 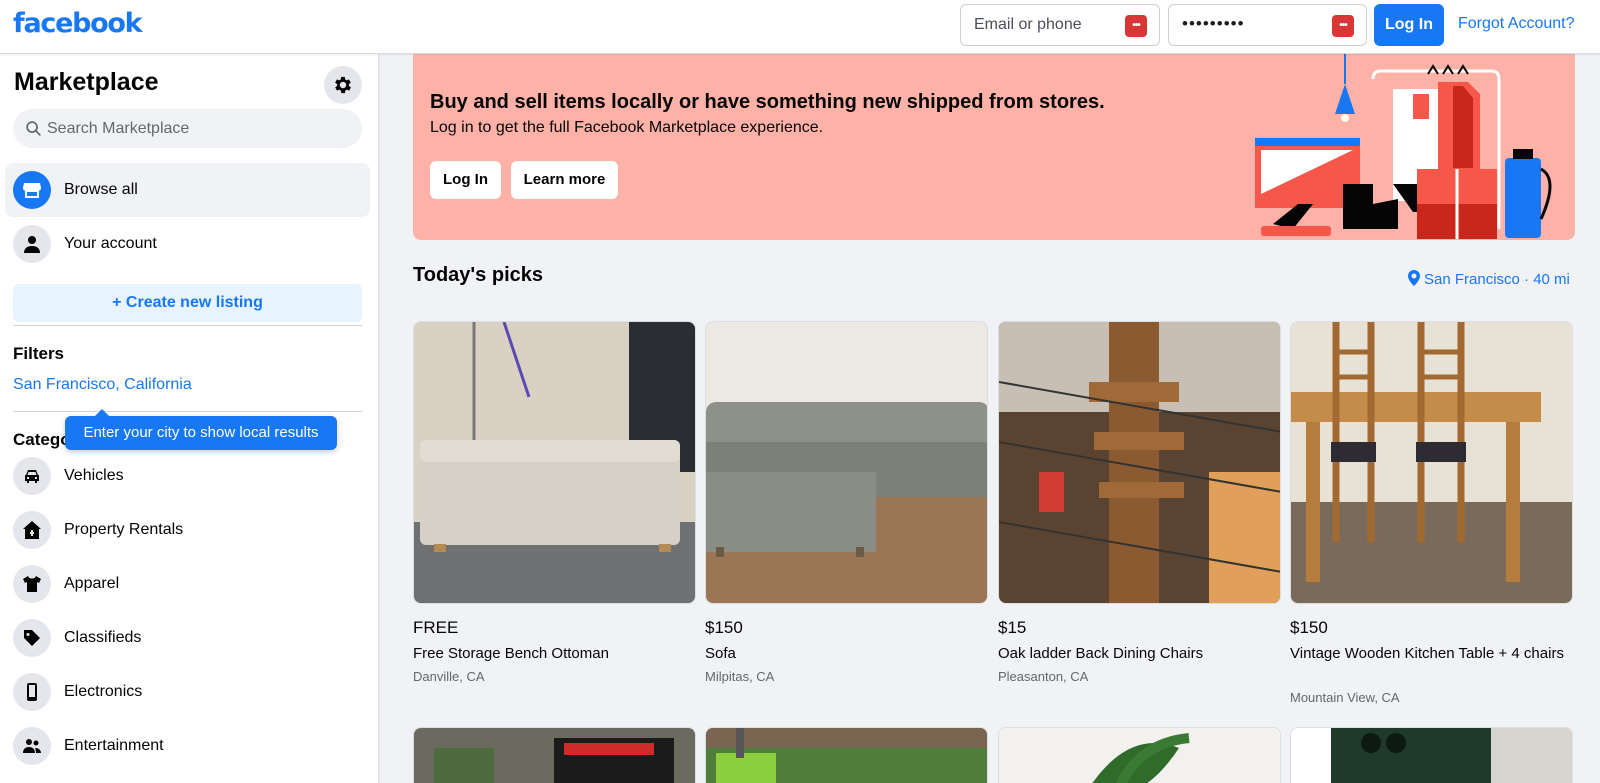 What do you see at coordinates (1213, 23) in the screenshot?
I see `password-value: •••••••••` at bounding box center [1213, 23].